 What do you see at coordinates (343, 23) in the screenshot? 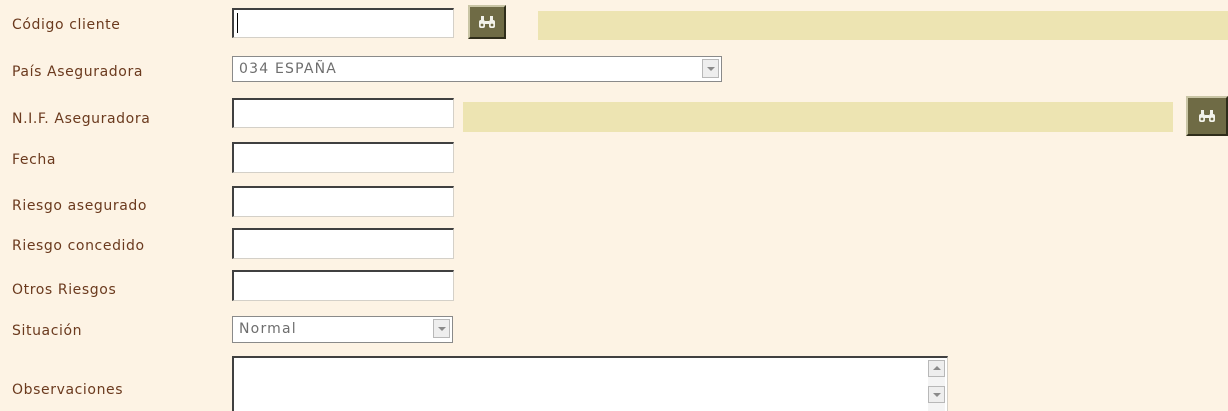
I see `codigo-cliente-input` at bounding box center [343, 23].